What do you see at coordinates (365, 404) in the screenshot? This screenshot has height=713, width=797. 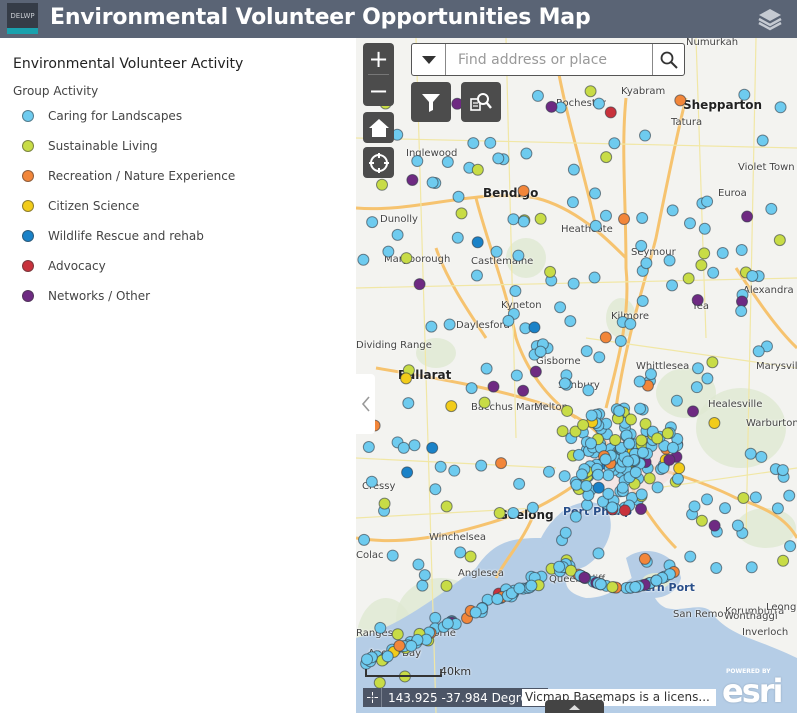 I see `collapse-panel-button` at bounding box center [365, 404].